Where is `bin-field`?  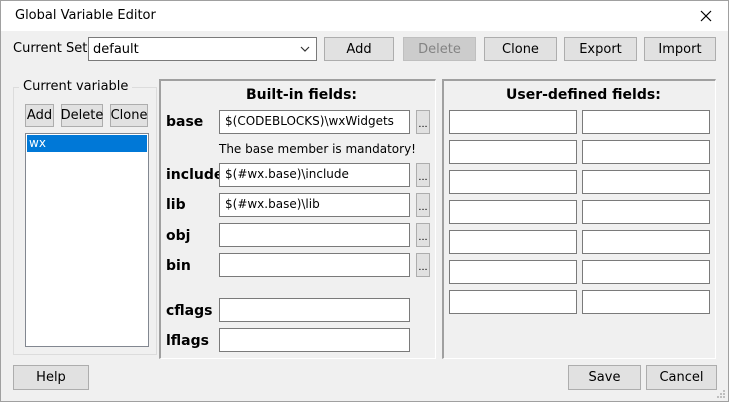 bin-field is located at coordinates (314, 265).